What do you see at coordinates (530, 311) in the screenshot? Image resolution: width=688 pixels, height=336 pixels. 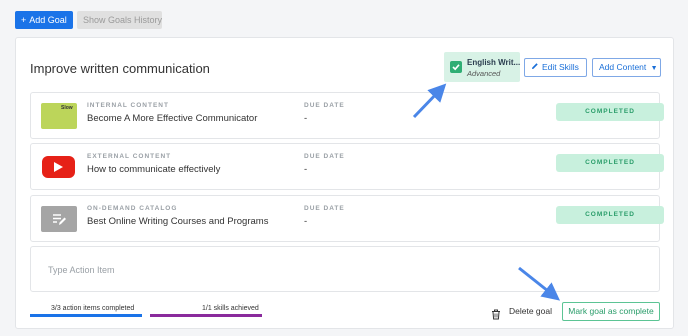 I see `delete-goal-button: Delete goal` at bounding box center [530, 311].